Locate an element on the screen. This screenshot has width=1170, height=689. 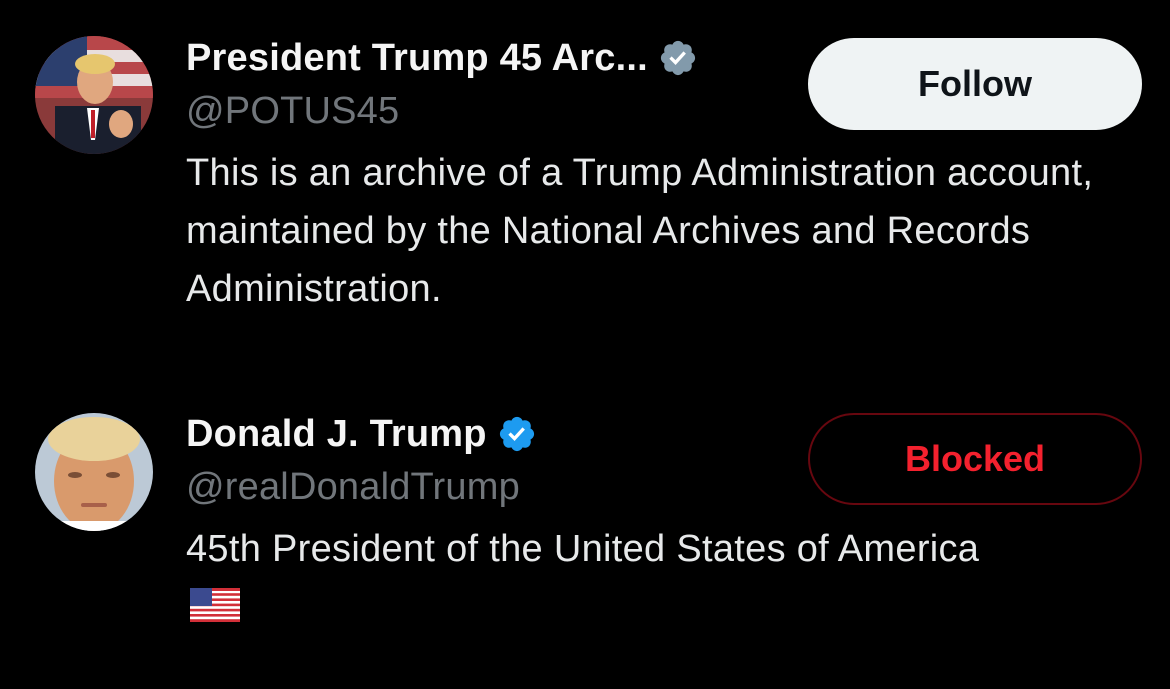
display-name: Donald J. Trump is located at coordinates (336, 434).